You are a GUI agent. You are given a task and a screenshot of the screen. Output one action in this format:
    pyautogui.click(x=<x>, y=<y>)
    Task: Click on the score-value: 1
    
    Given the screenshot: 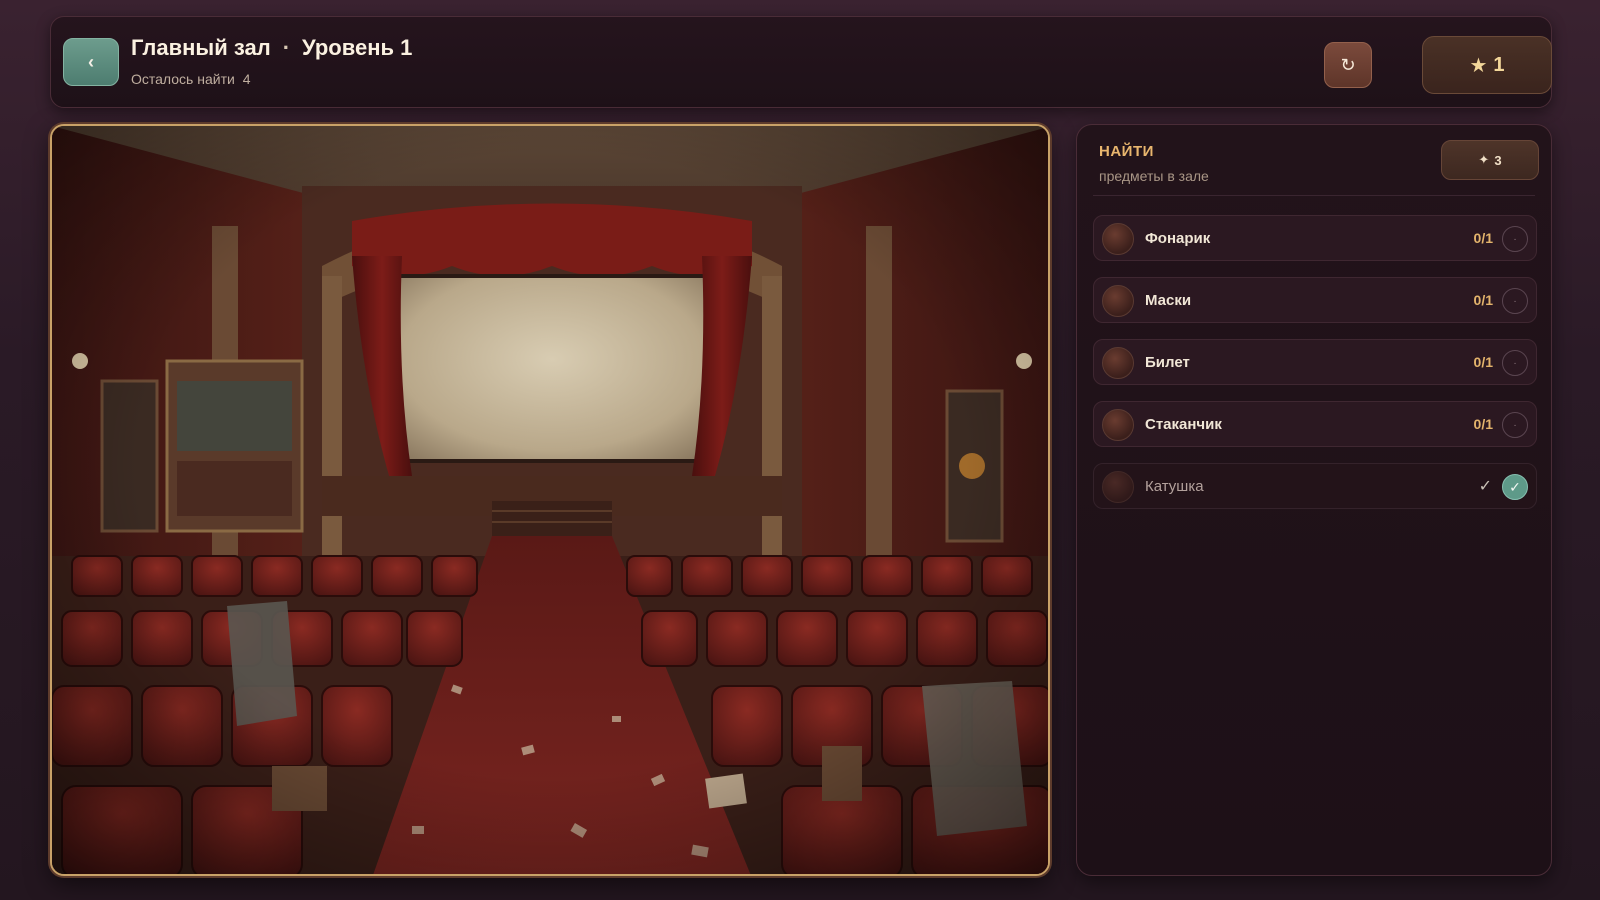 What is the action you would take?
    pyautogui.click(x=1499, y=64)
    